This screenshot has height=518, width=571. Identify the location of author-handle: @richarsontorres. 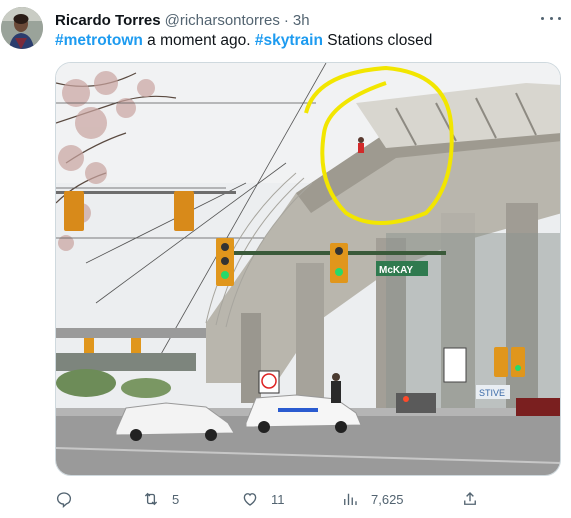
(222, 20).